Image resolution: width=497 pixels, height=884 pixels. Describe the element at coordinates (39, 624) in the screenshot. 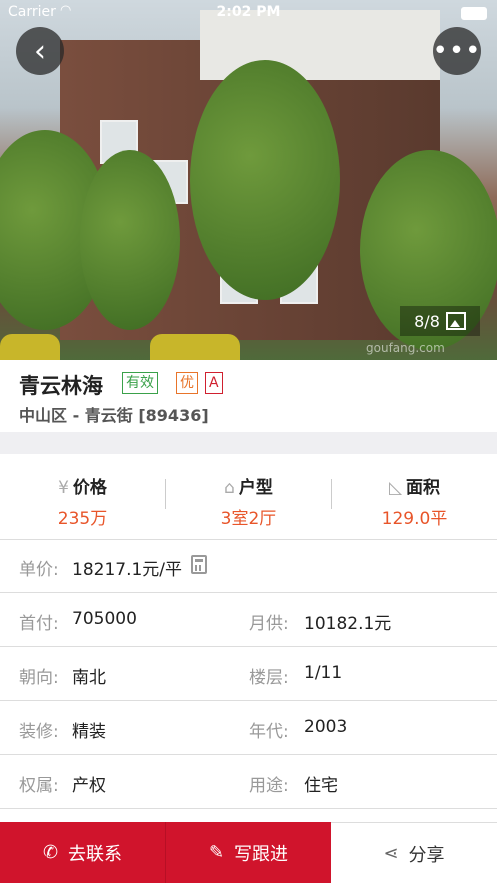

I see `down-payment-label: 首付:` at that location.